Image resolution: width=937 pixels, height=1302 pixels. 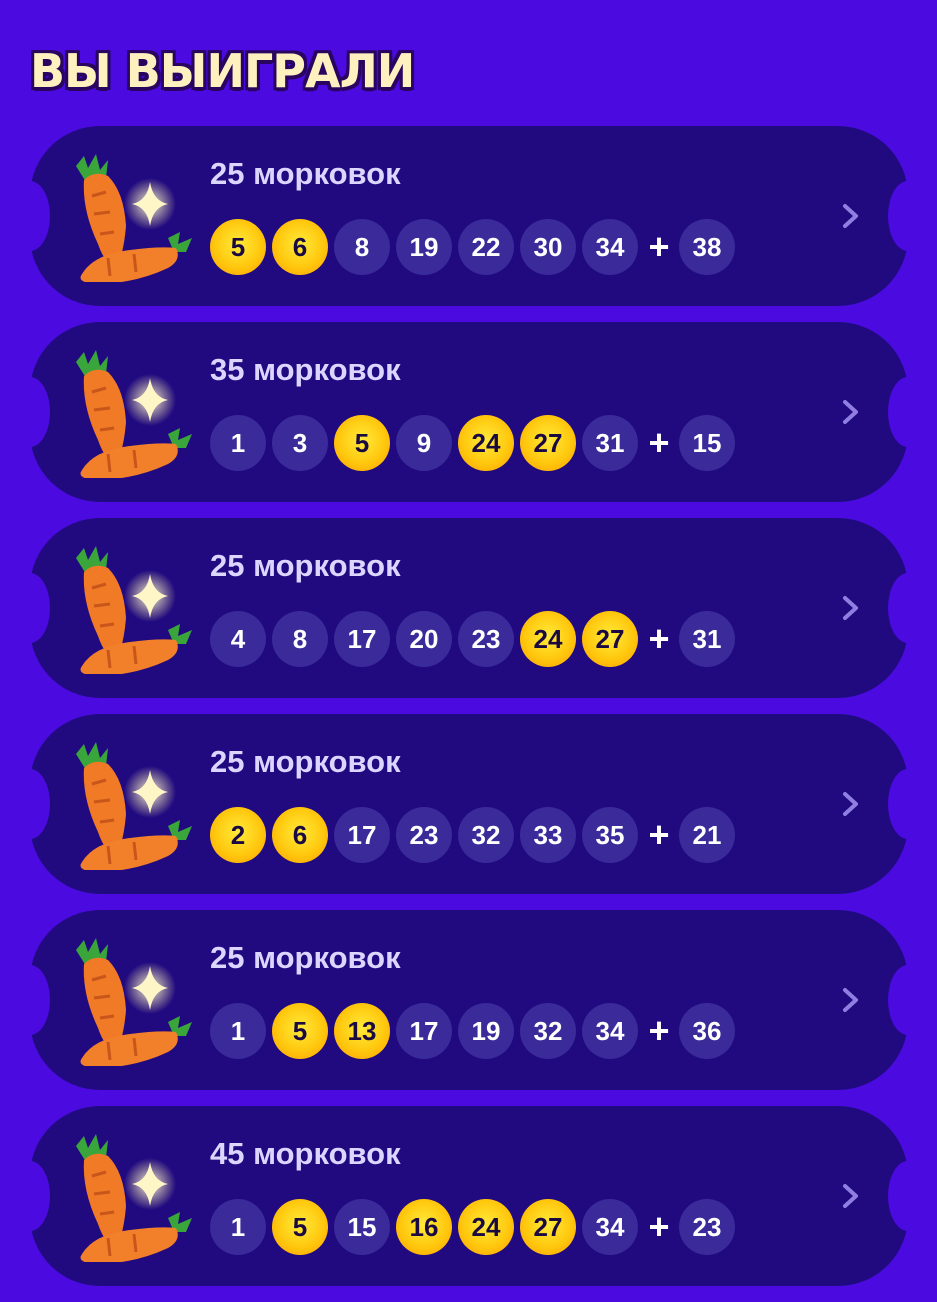 I want to click on bonus-number-ball: 23, so click(x=707, y=1227).